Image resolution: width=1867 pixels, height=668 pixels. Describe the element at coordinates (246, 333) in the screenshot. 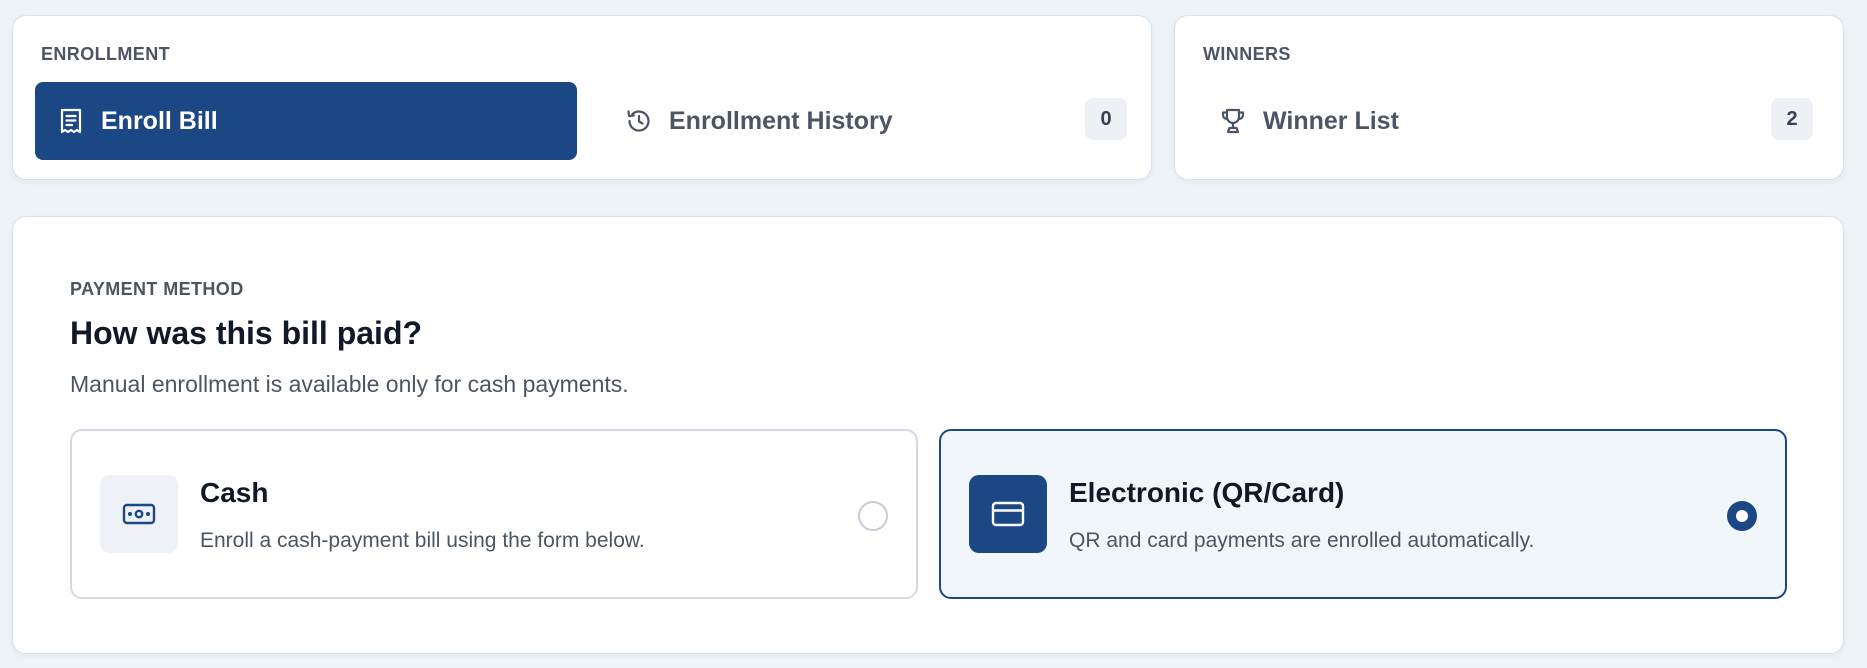

I see `payment-method-heading: How was this bill paid?` at that location.